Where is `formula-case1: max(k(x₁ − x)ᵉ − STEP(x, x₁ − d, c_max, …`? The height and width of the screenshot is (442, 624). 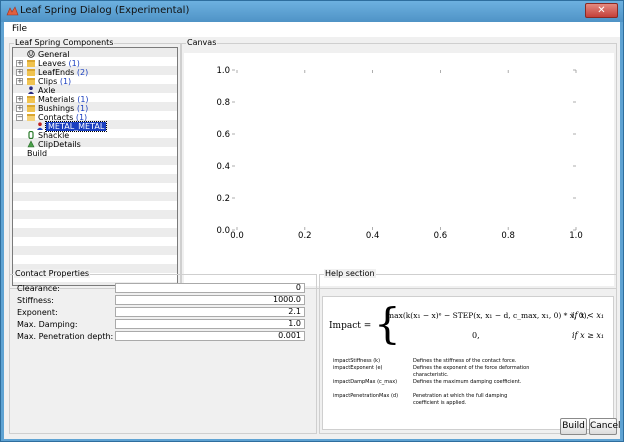
formula-case1: max(k(x₁ − x)ᵉ − STEP(x, x₁ − d, c_max, … is located at coordinates (488, 315).